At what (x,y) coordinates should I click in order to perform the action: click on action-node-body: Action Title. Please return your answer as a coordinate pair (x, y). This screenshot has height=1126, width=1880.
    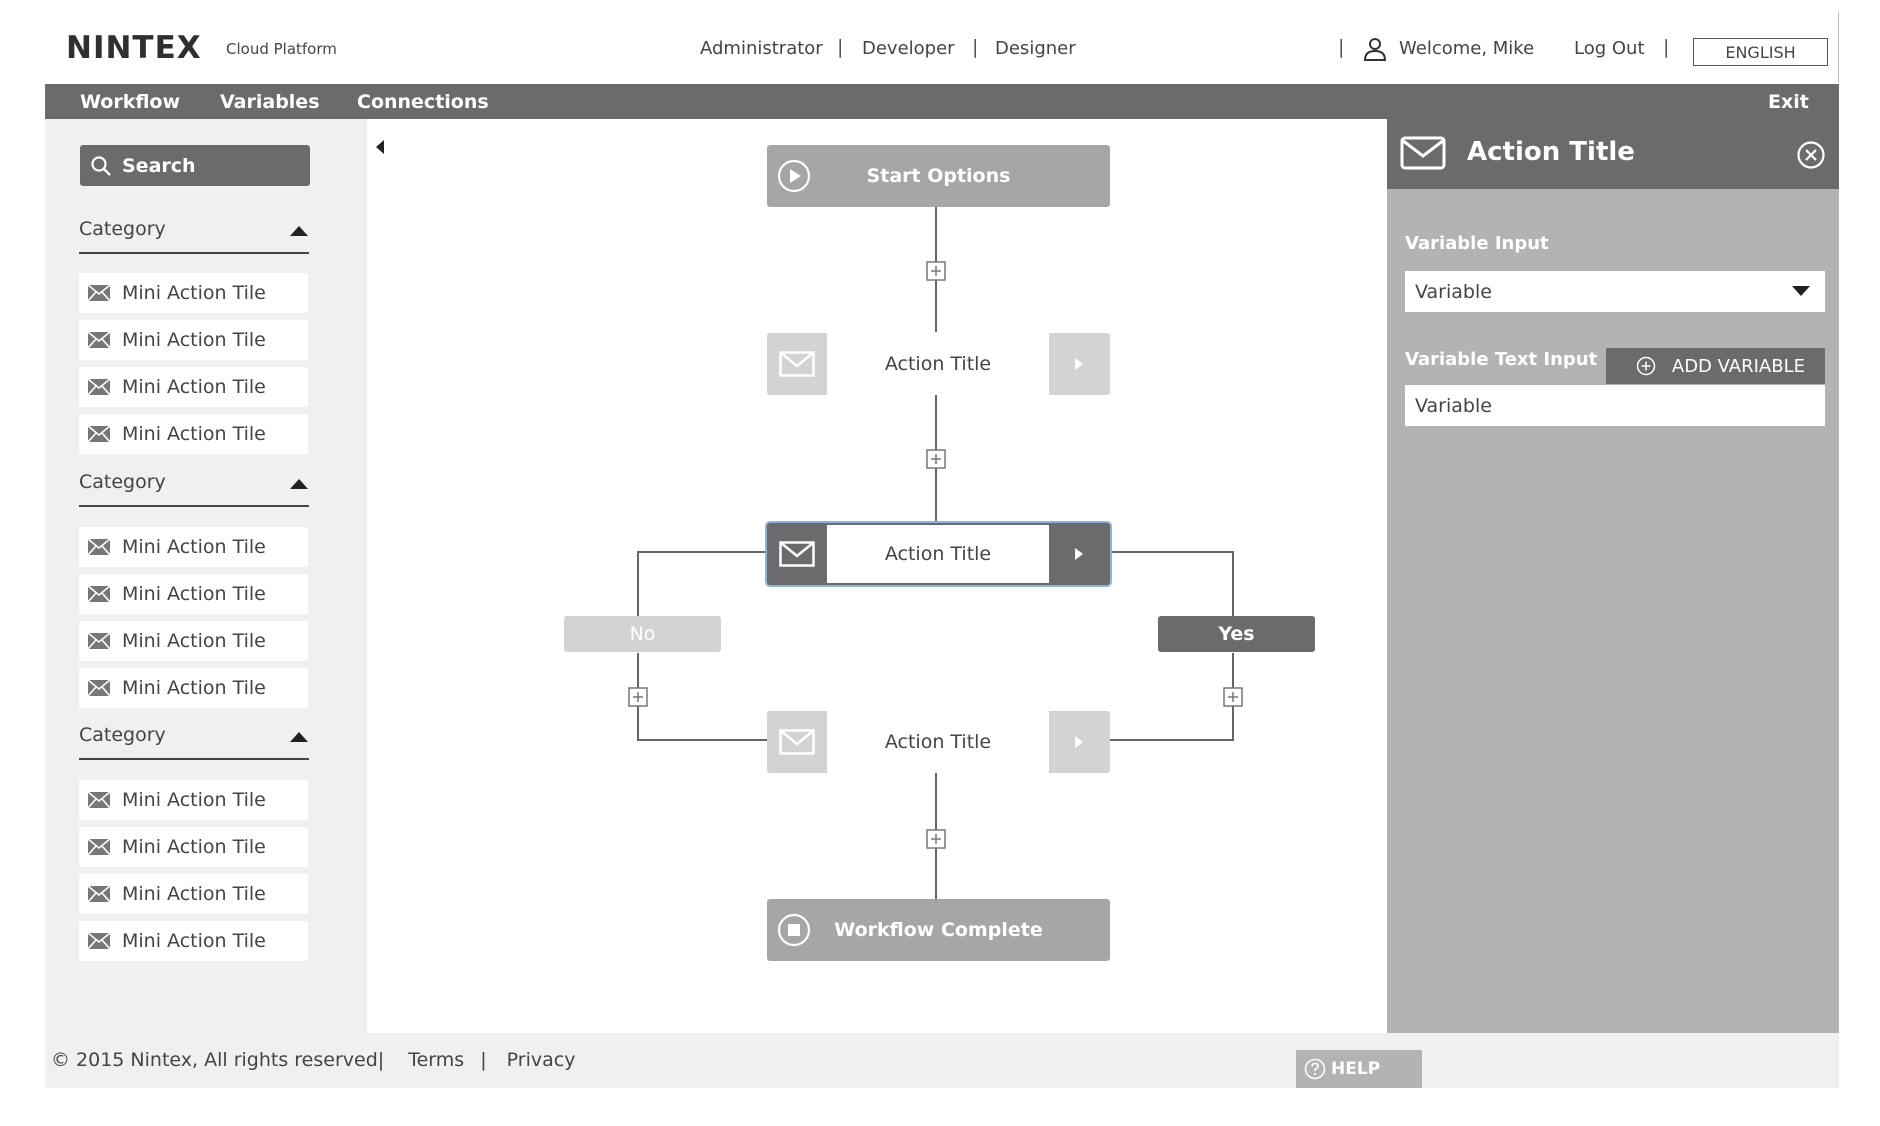
    Looking at the image, I should click on (938, 554).